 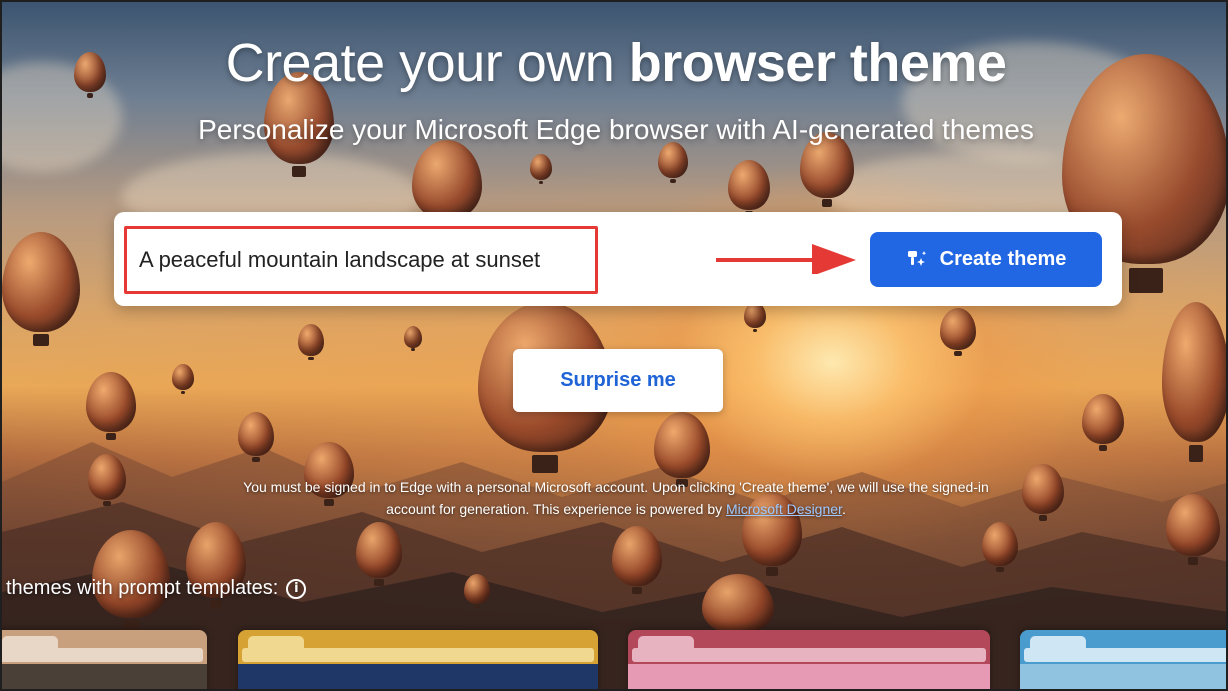 I want to click on title-bold-text: browser theme, so click(x=817, y=63).